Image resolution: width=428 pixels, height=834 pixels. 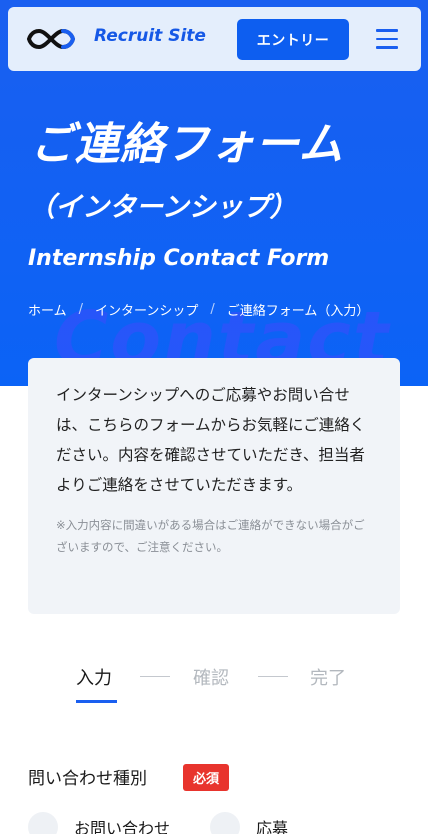 I want to click on inquiry-type-label: 問い合わせ種別, so click(x=87, y=779).